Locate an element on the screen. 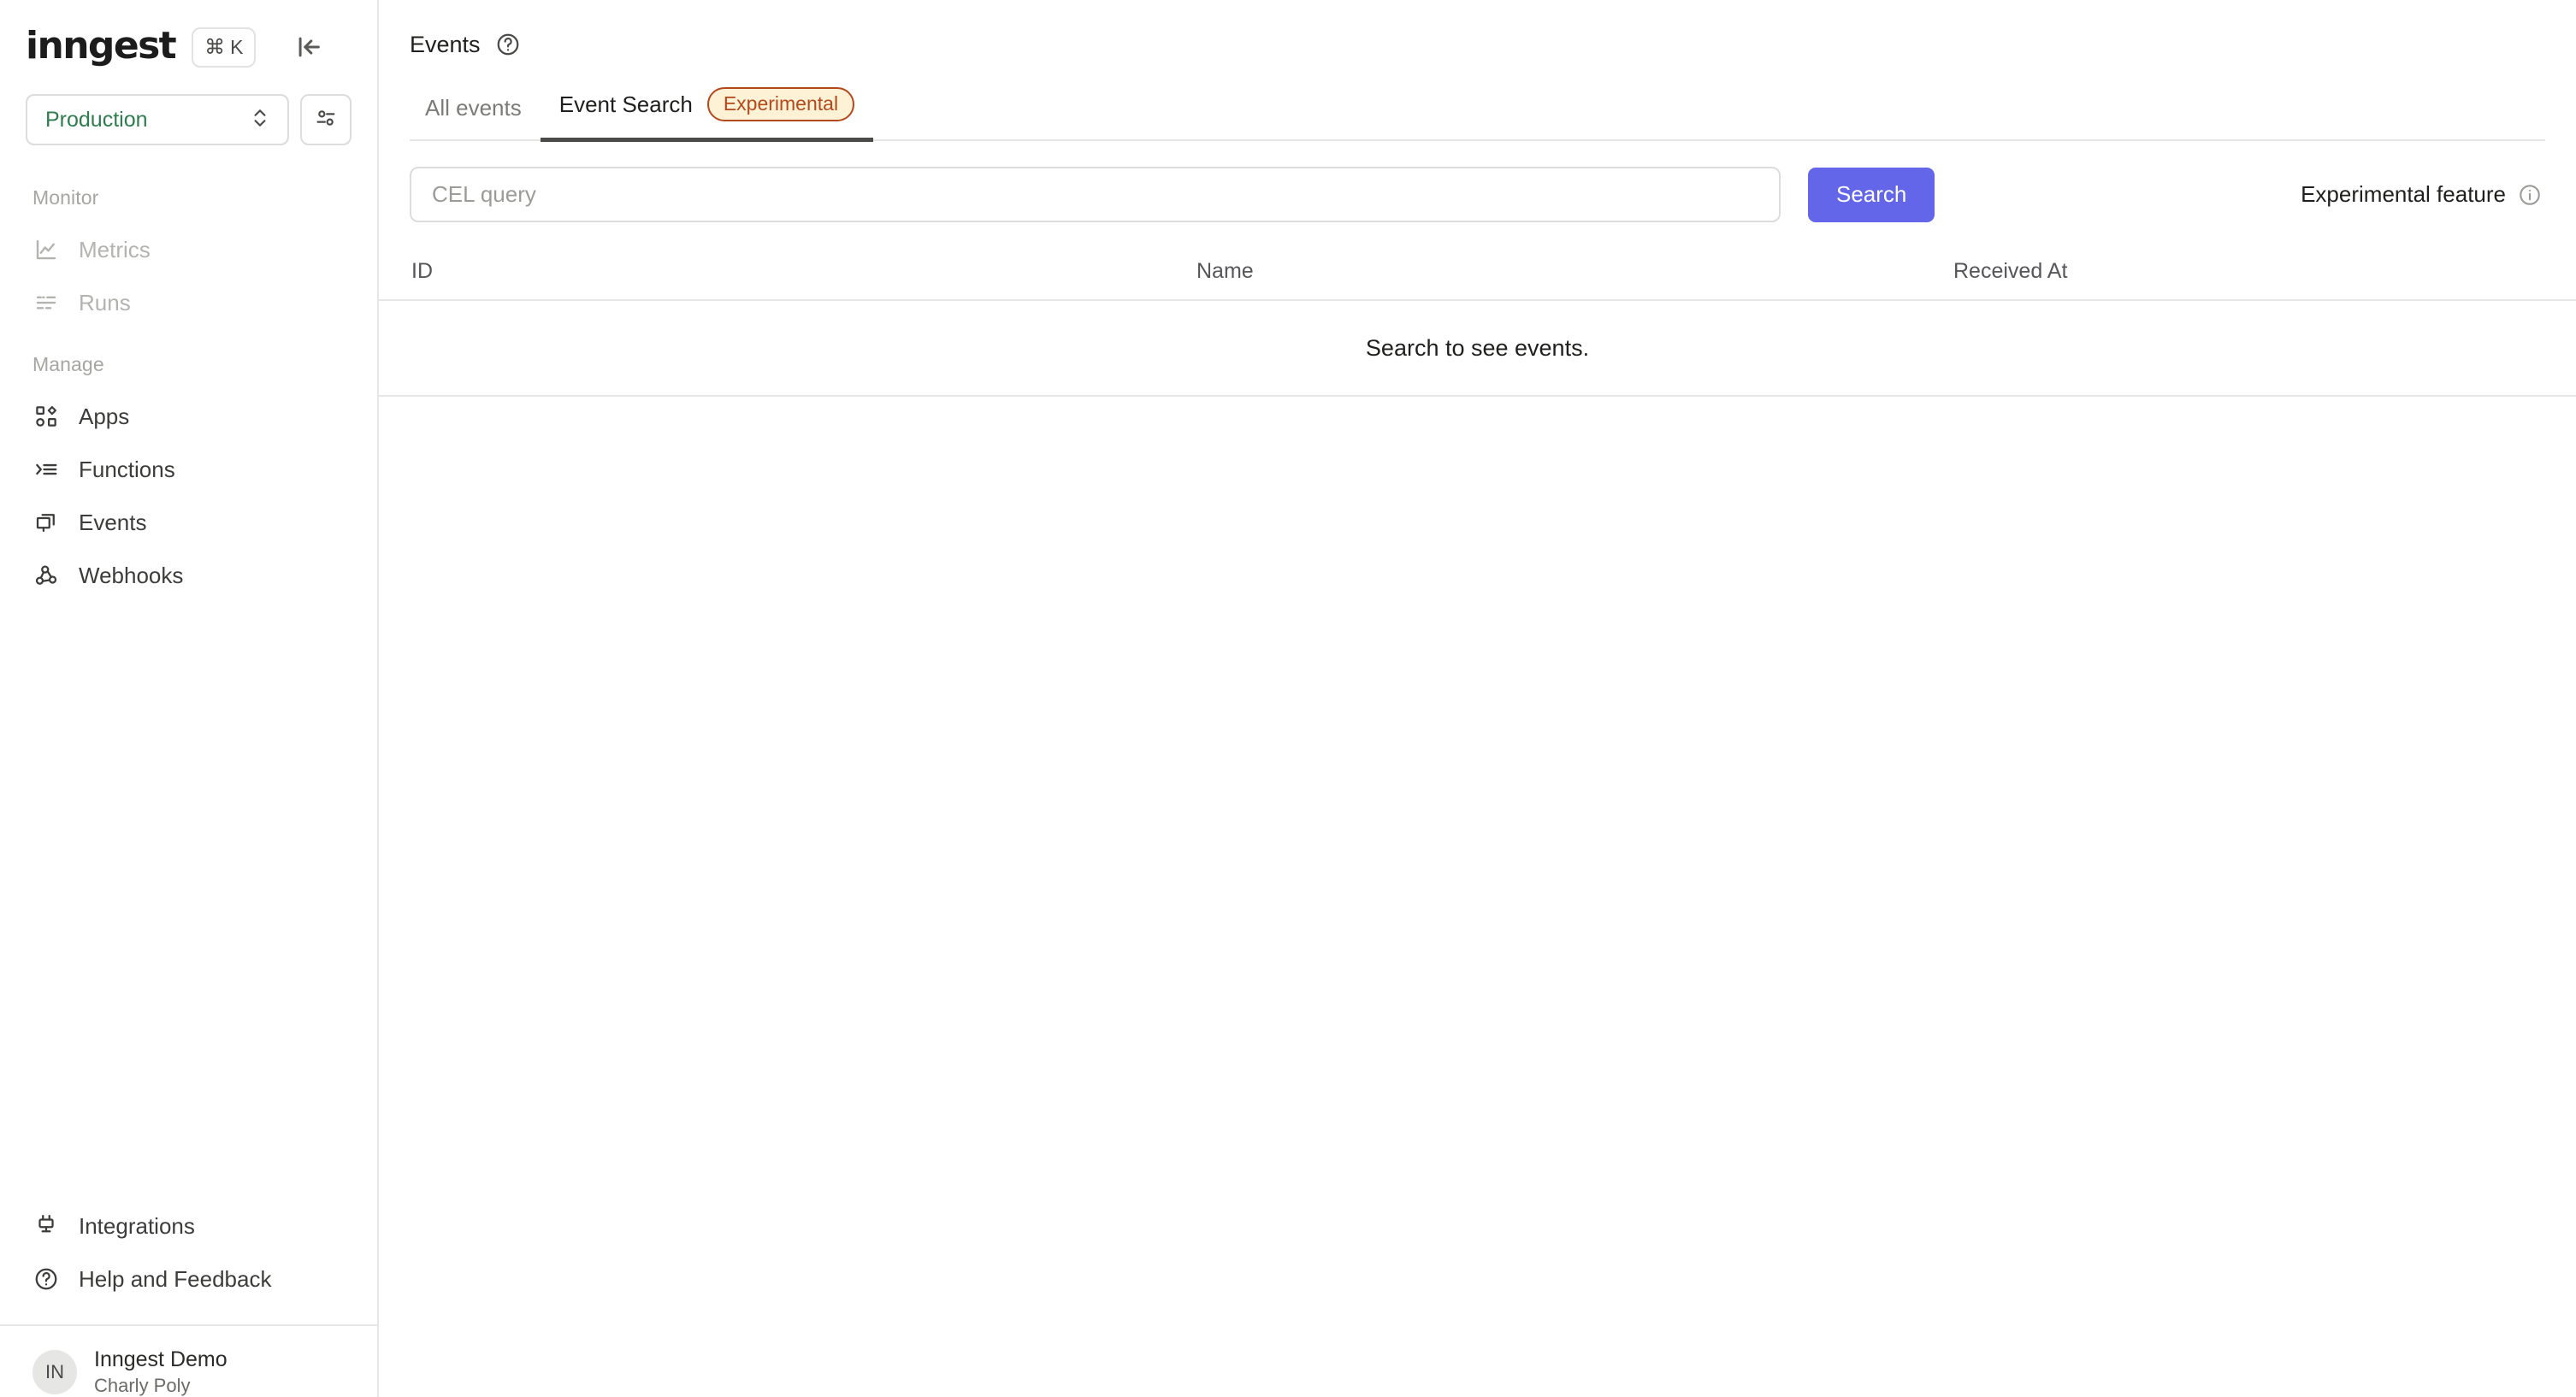 The image size is (2576, 1397). column-header-name: Name is located at coordinates (1225, 270).